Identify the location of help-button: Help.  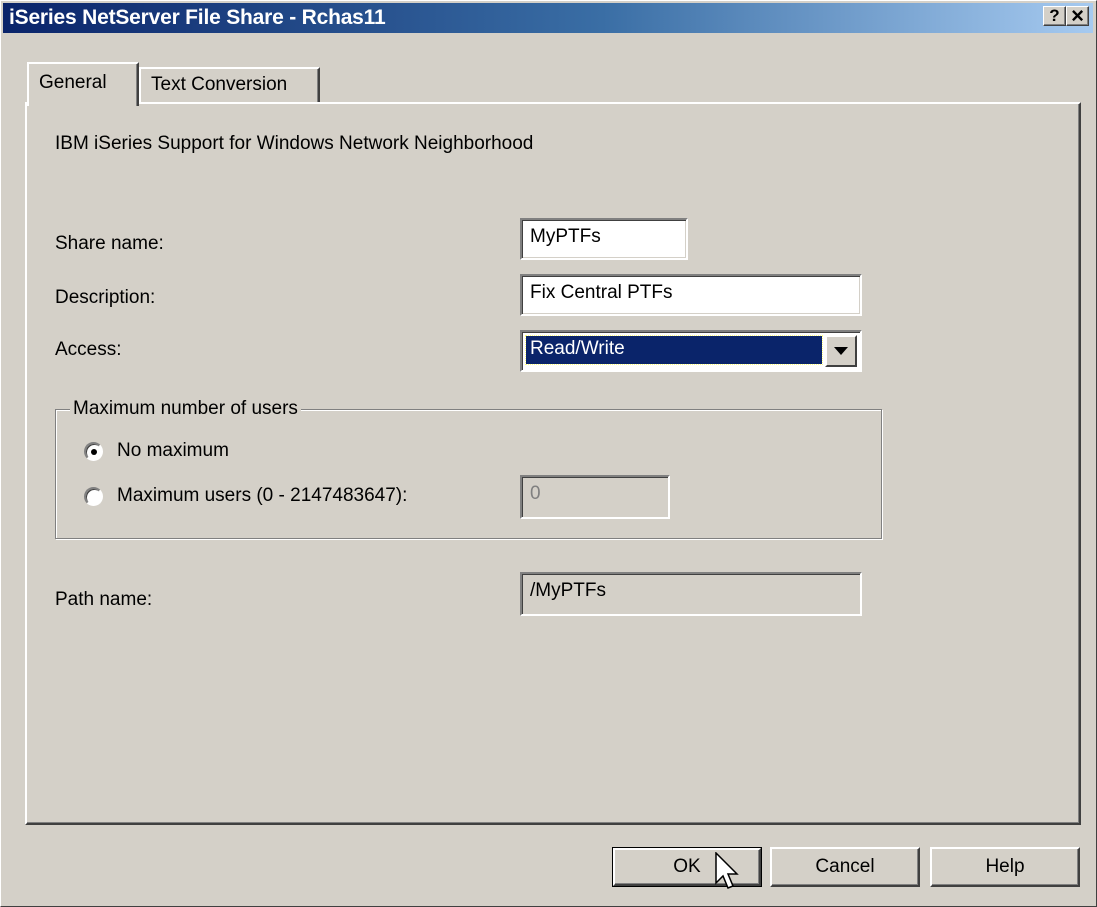
(1005, 867).